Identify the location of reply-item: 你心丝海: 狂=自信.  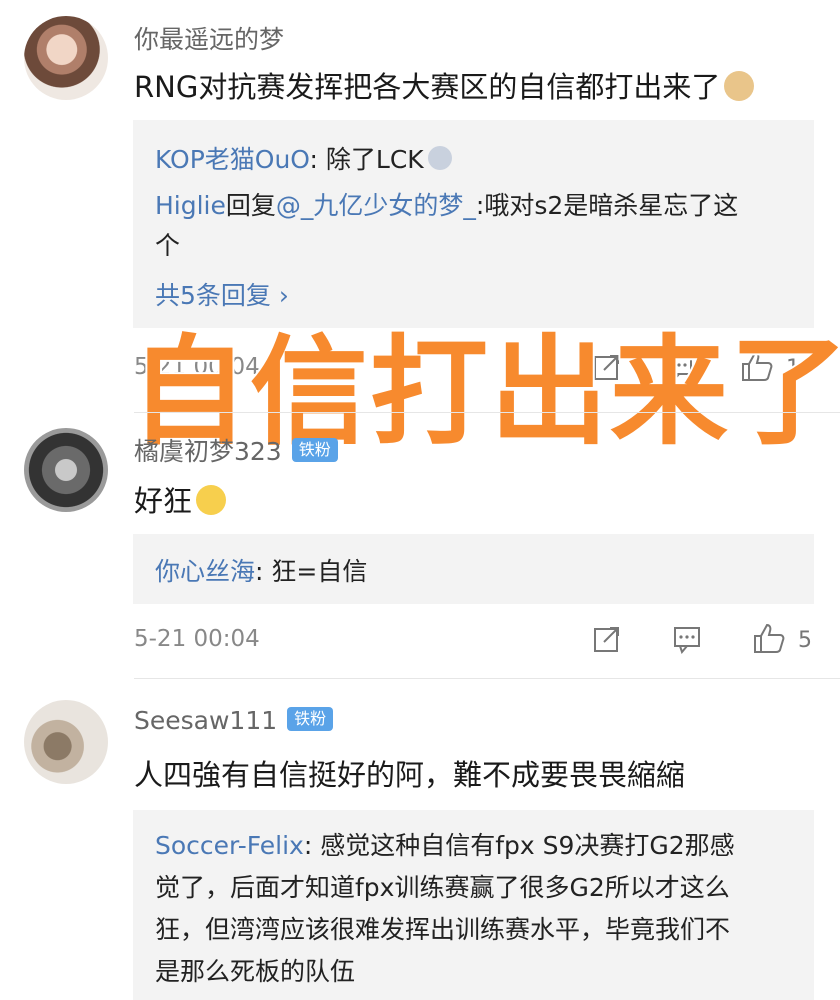
(261, 570).